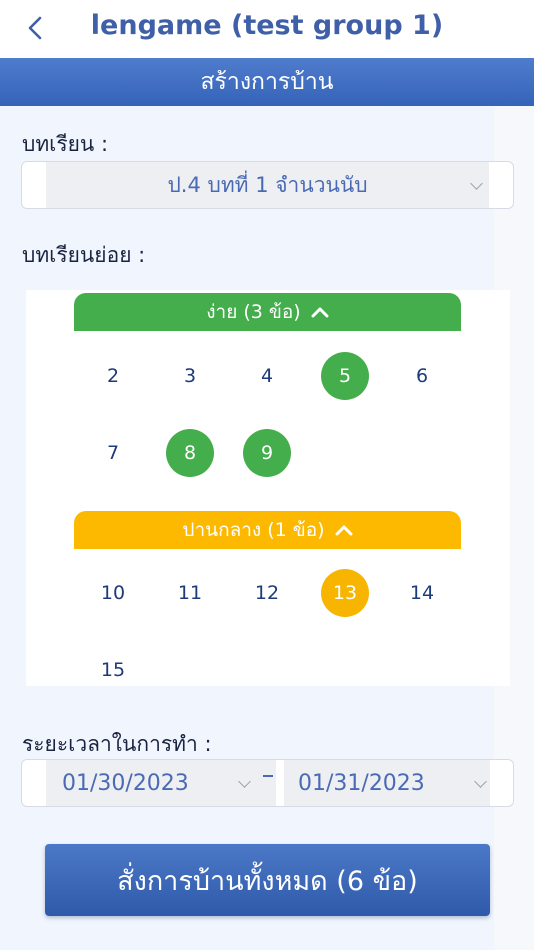 Image resolution: width=534 pixels, height=950 pixels. What do you see at coordinates (267, 82) in the screenshot?
I see `section-title: สร้างการบ้าน` at bounding box center [267, 82].